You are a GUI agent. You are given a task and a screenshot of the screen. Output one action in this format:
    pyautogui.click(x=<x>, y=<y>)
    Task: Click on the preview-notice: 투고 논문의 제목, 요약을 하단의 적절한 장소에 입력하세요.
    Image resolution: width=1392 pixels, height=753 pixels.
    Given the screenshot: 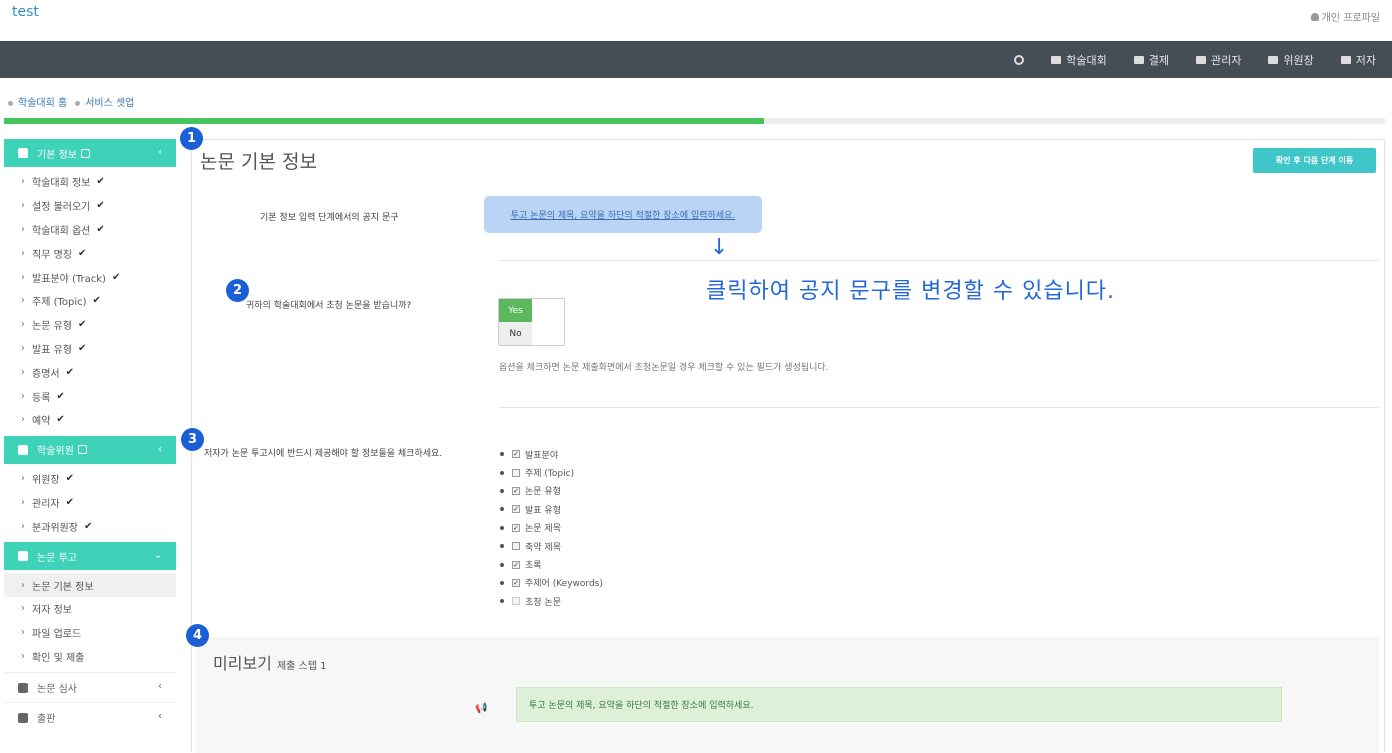 What is the action you would take?
    pyautogui.click(x=899, y=704)
    